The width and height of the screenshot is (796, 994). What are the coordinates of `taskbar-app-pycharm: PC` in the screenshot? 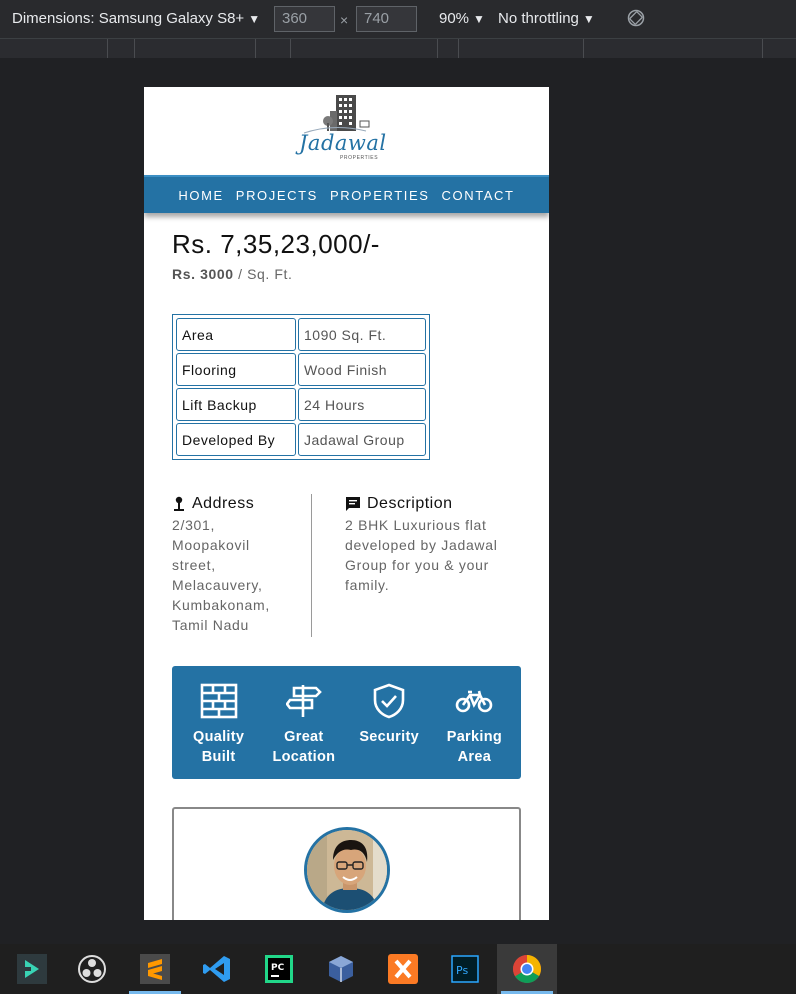 It's located at (279, 969).